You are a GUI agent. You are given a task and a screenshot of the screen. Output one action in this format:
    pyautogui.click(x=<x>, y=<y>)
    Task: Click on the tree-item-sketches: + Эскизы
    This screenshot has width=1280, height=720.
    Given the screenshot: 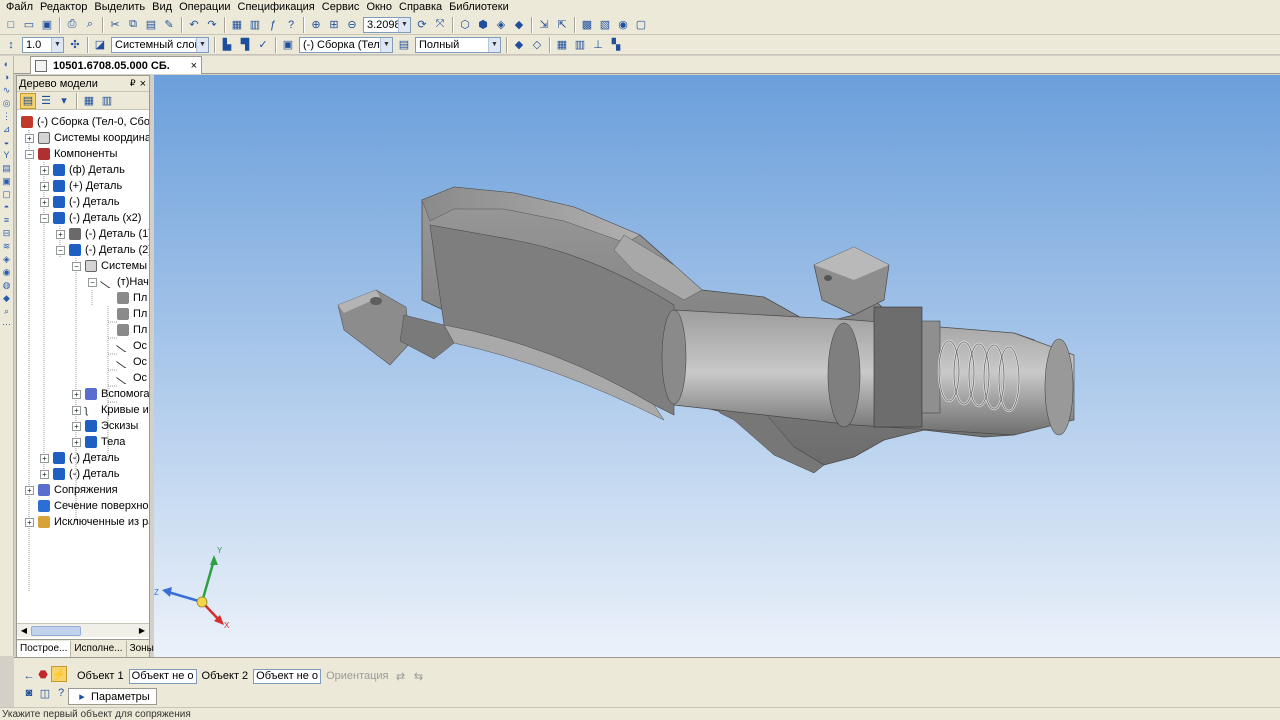 What is the action you would take?
    pyautogui.click(x=105, y=426)
    